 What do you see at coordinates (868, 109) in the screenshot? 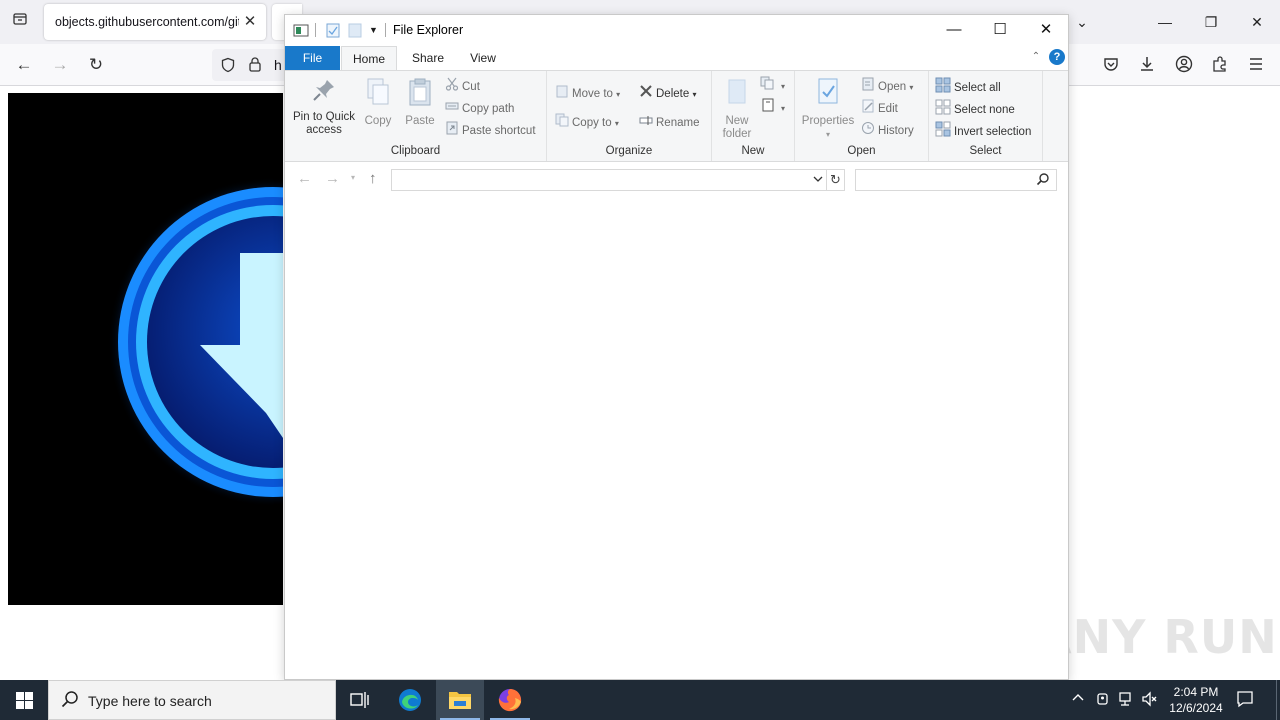
I see `edit-icon` at bounding box center [868, 109].